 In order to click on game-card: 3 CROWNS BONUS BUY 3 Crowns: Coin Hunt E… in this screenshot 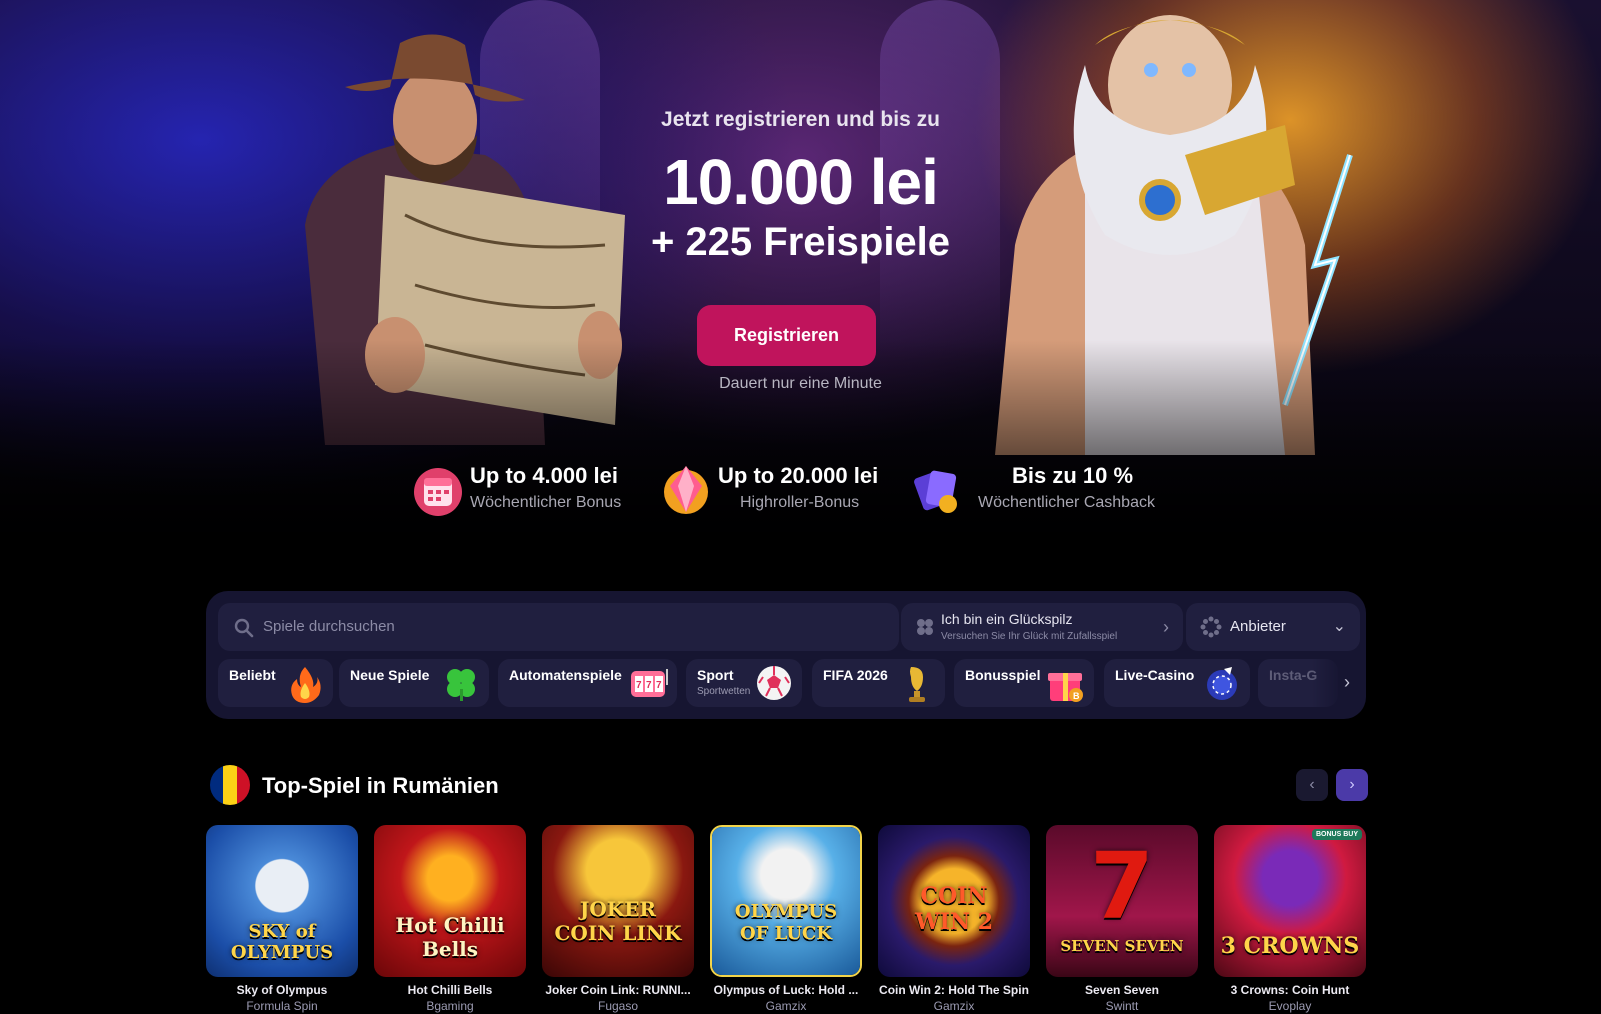, I will do `click(1290, 919)`.